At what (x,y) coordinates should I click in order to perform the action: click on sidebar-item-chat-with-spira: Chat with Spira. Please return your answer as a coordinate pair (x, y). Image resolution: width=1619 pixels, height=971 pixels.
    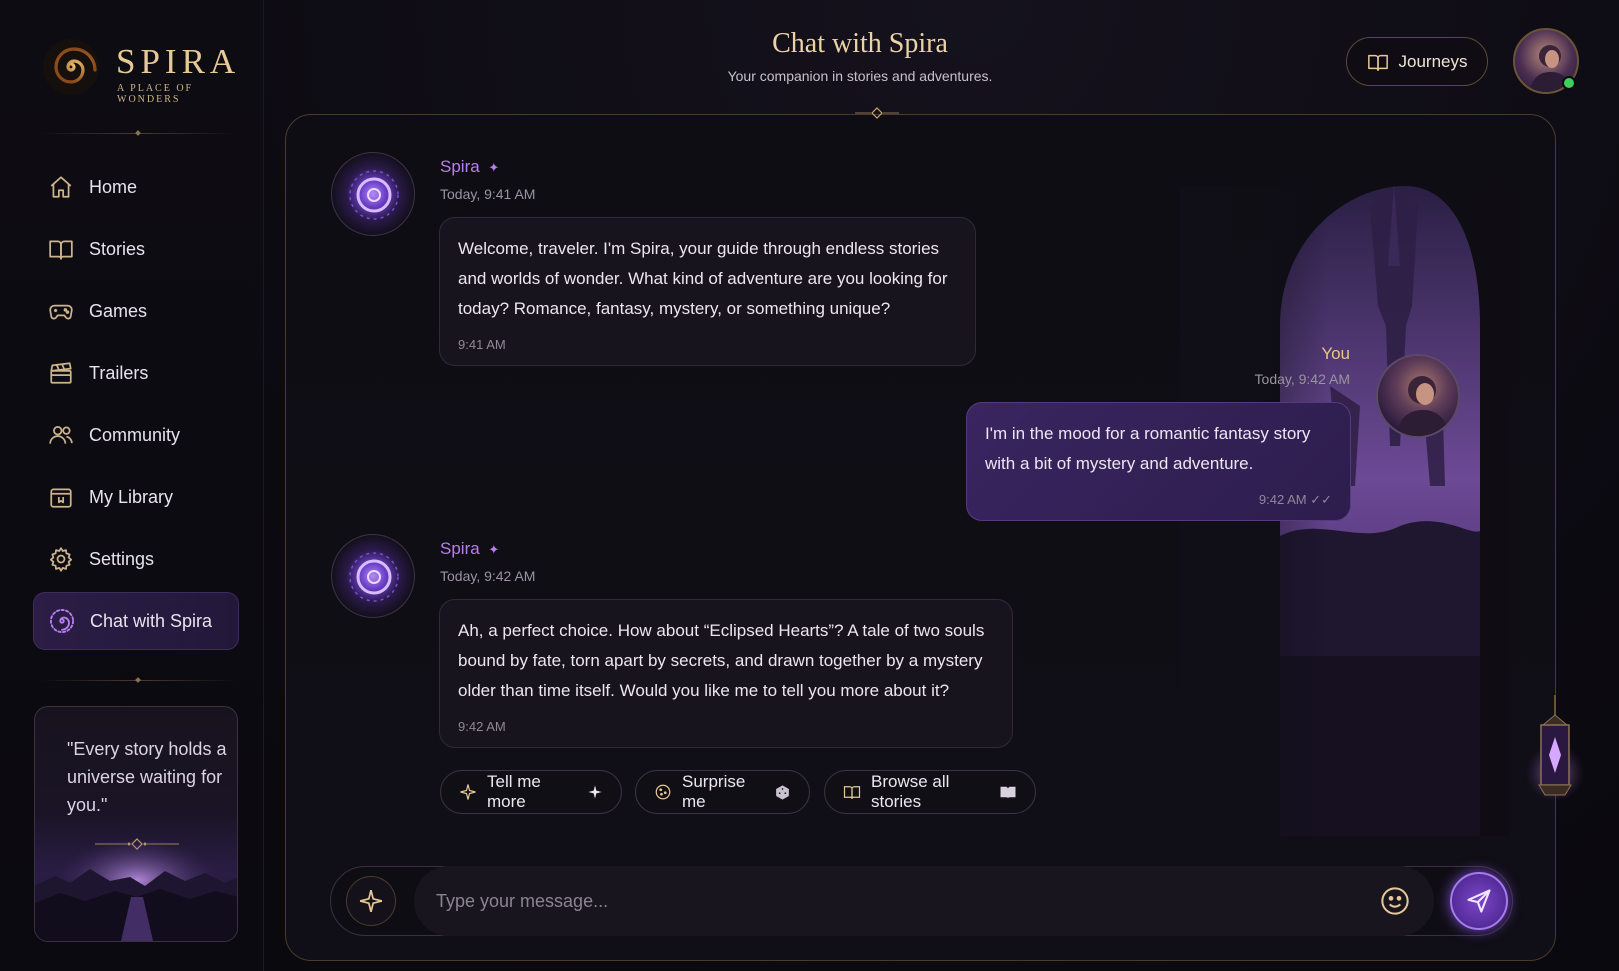
    Looking at the image, I should click on (136, 621).